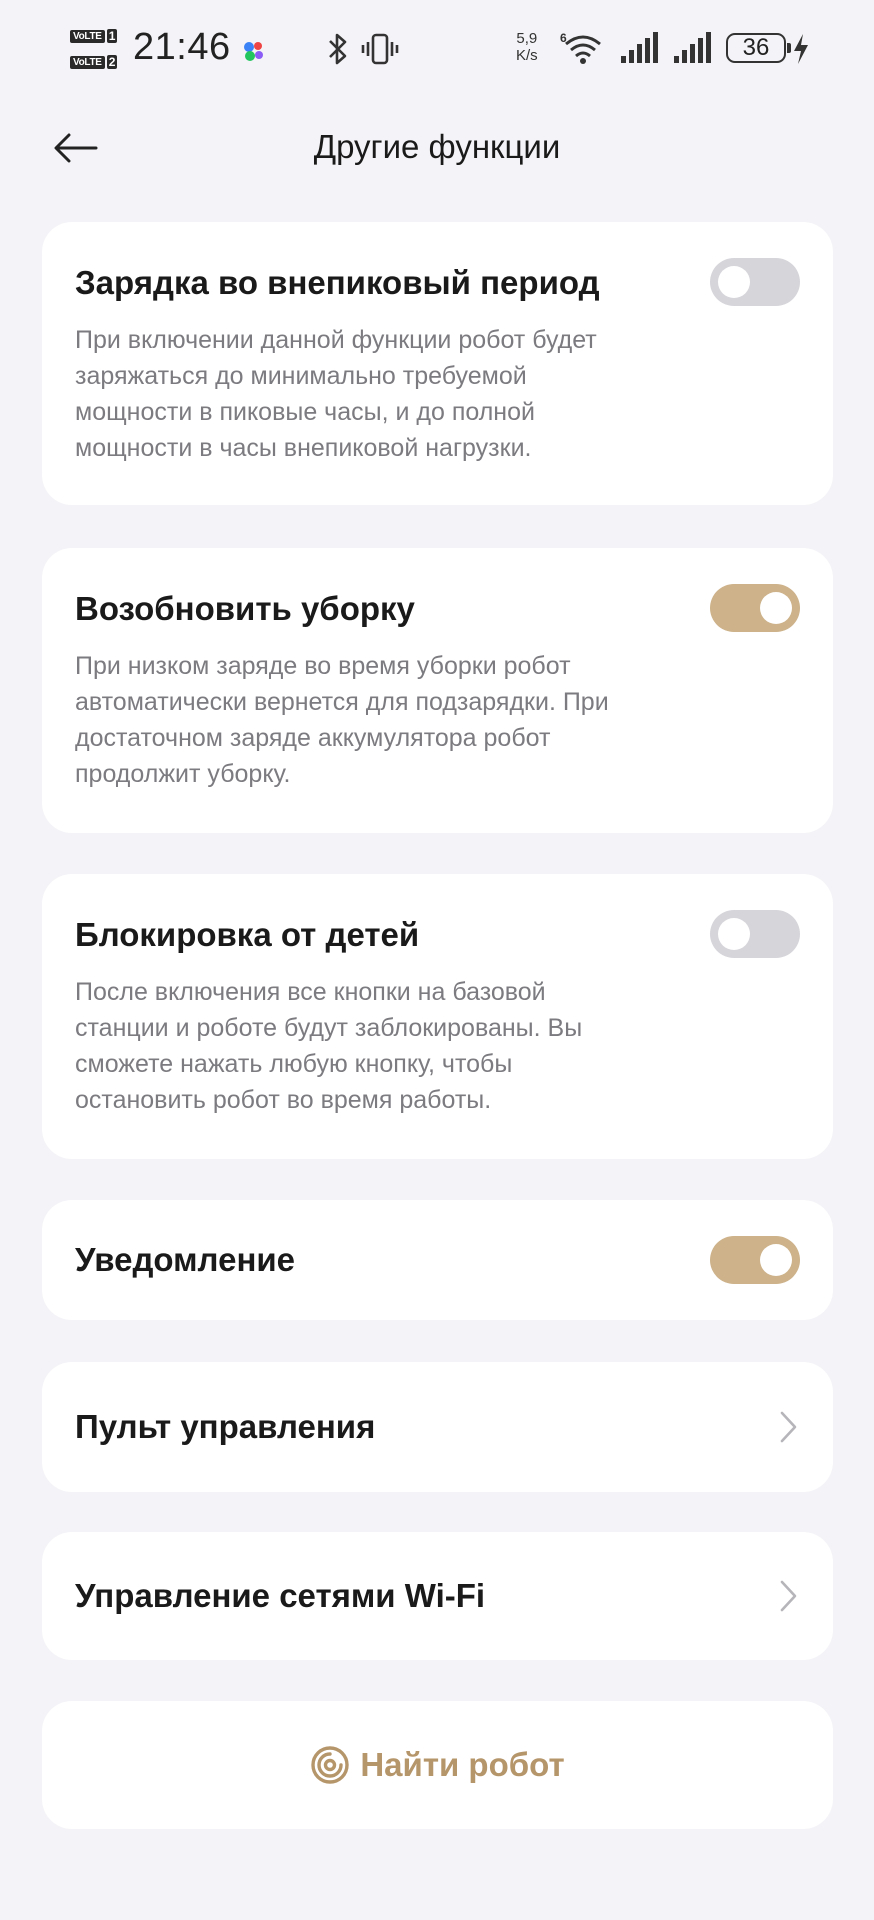  I want to click on vibrate-icon, so click(380, 49).